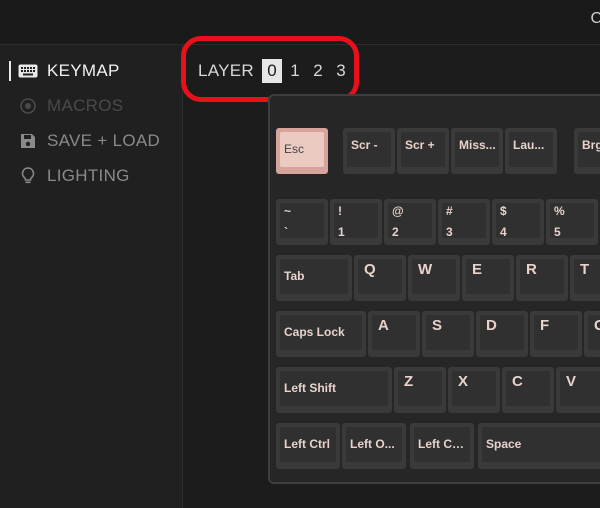 This screenshot has height=508, width=600. What do you see at coordinates (85, 105) in the screenshot?
I see `sidebar-item-label: MACROS` at bounding box center [85, 105].